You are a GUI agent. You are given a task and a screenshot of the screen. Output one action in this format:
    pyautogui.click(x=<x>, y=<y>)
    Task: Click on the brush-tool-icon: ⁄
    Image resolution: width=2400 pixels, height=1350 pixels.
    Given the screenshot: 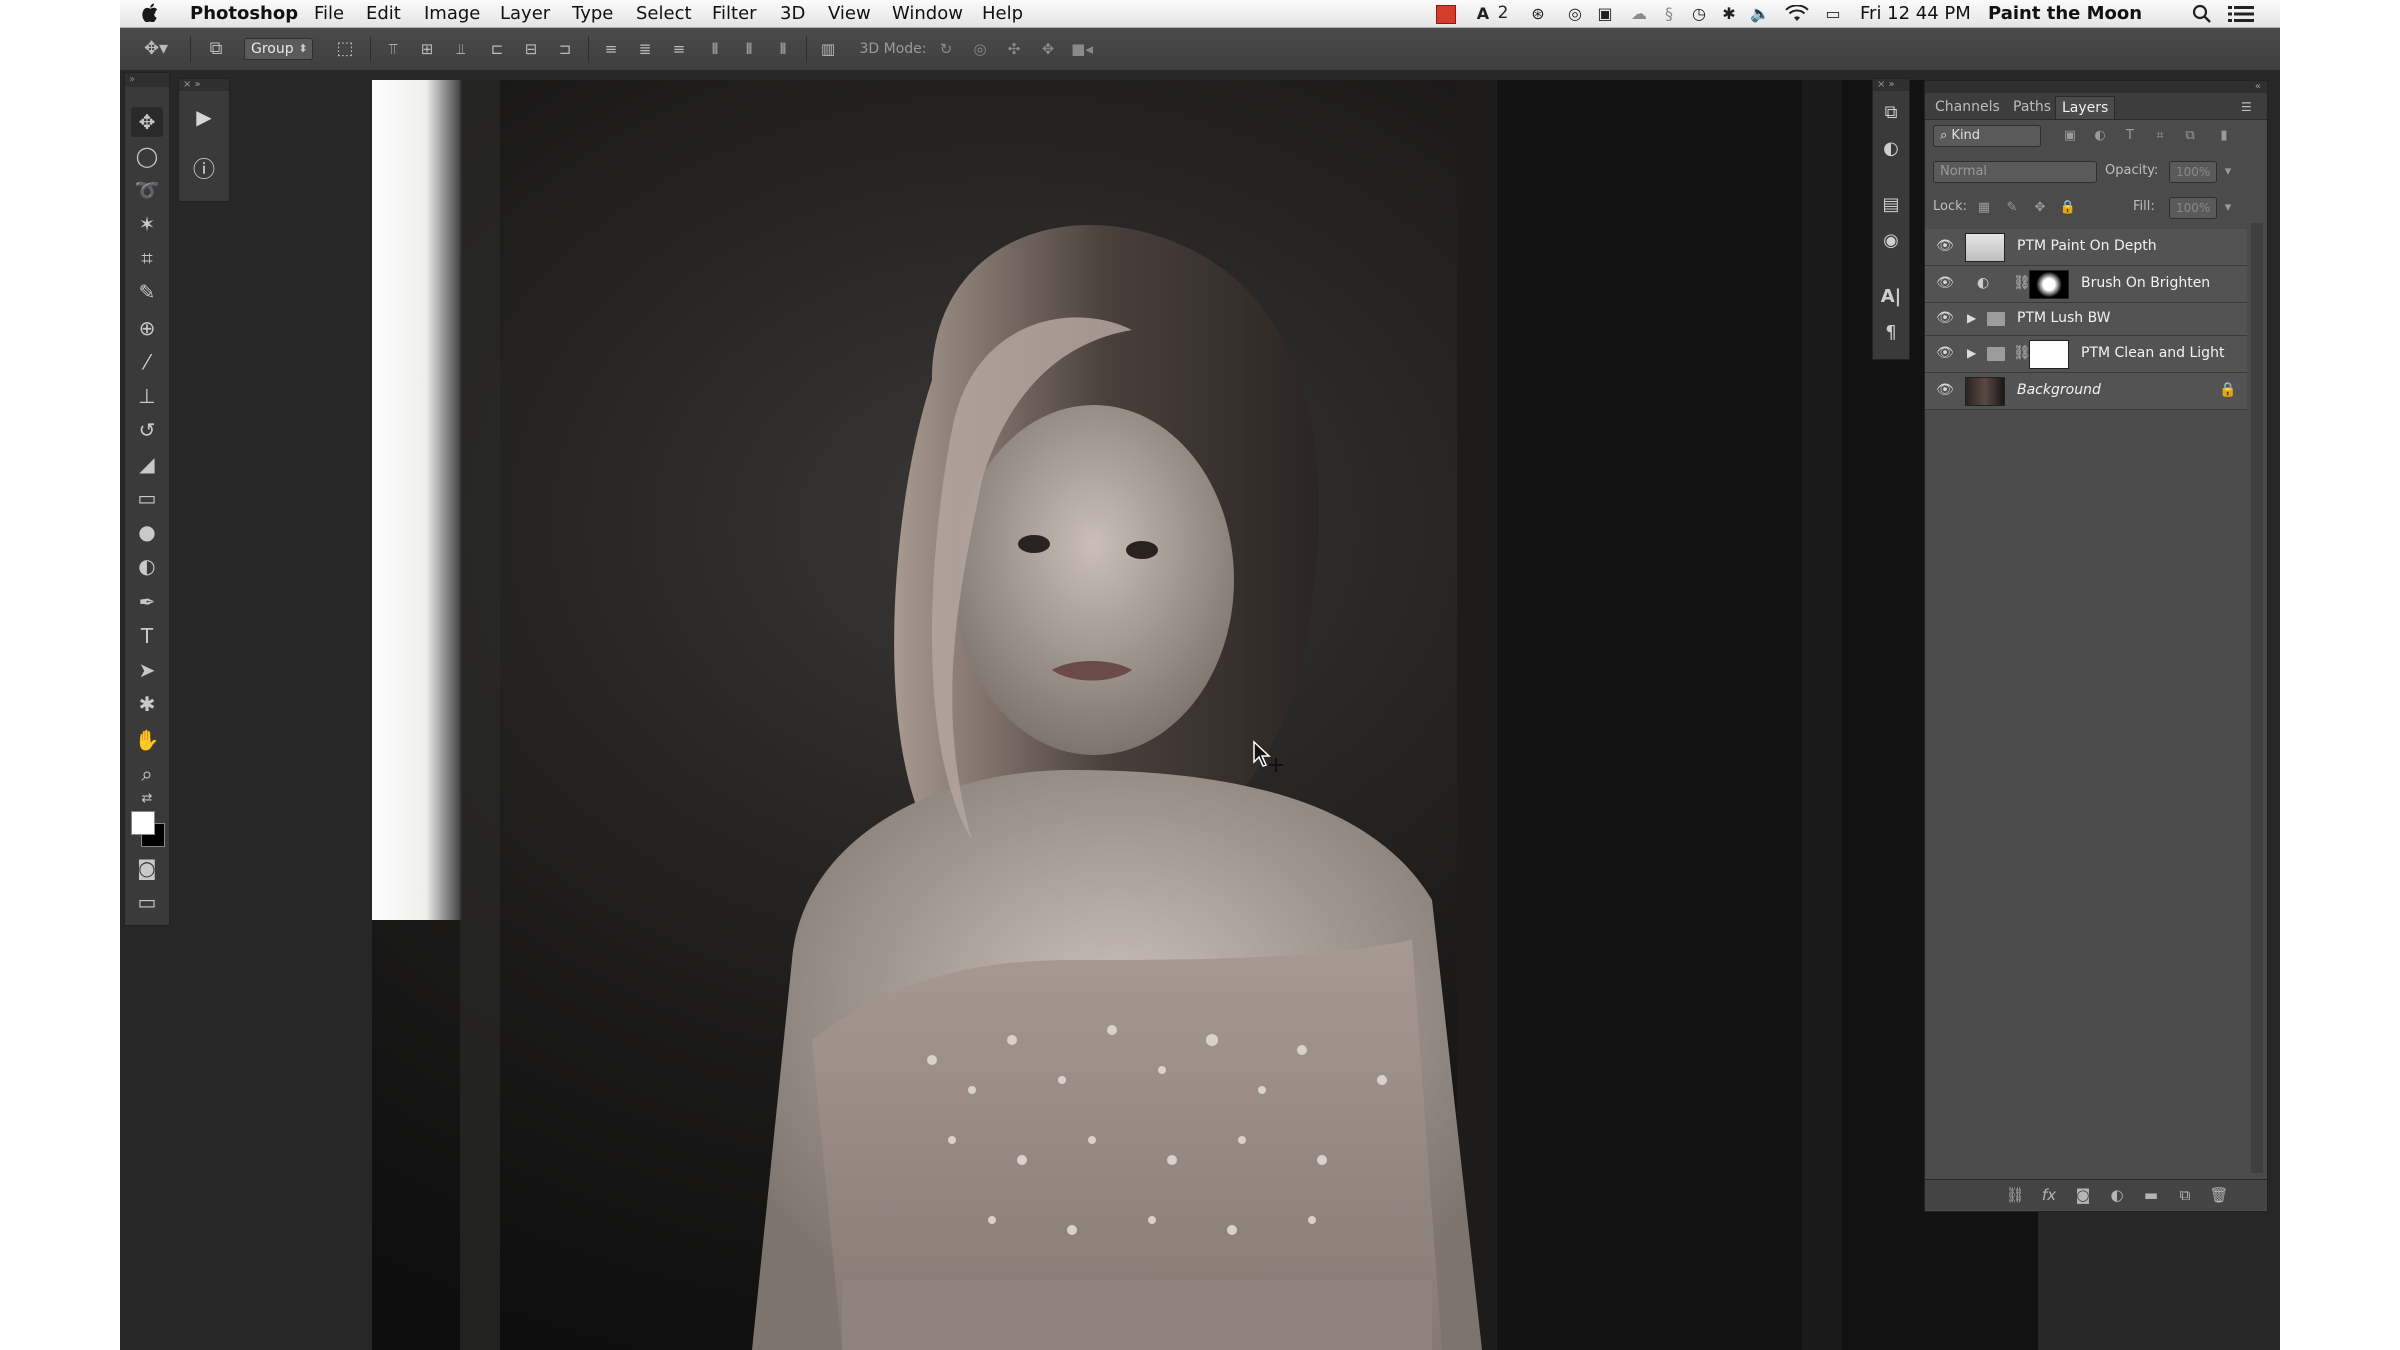 What is the action you would take?
    pyautogui.click(x=147, y=362)
    